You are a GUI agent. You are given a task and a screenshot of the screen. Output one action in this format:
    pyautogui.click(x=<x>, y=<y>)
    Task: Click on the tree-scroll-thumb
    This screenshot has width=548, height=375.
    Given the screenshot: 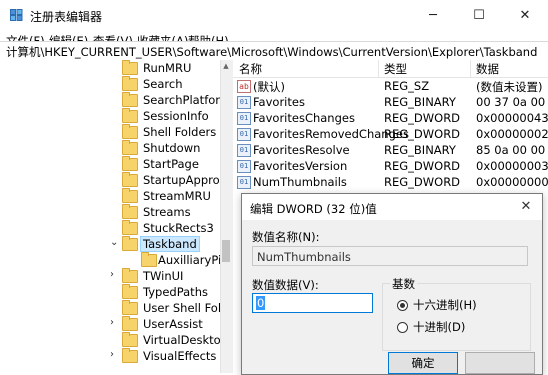 What is the action you would take?
    pyautogui.click(x=226, y=251)
    